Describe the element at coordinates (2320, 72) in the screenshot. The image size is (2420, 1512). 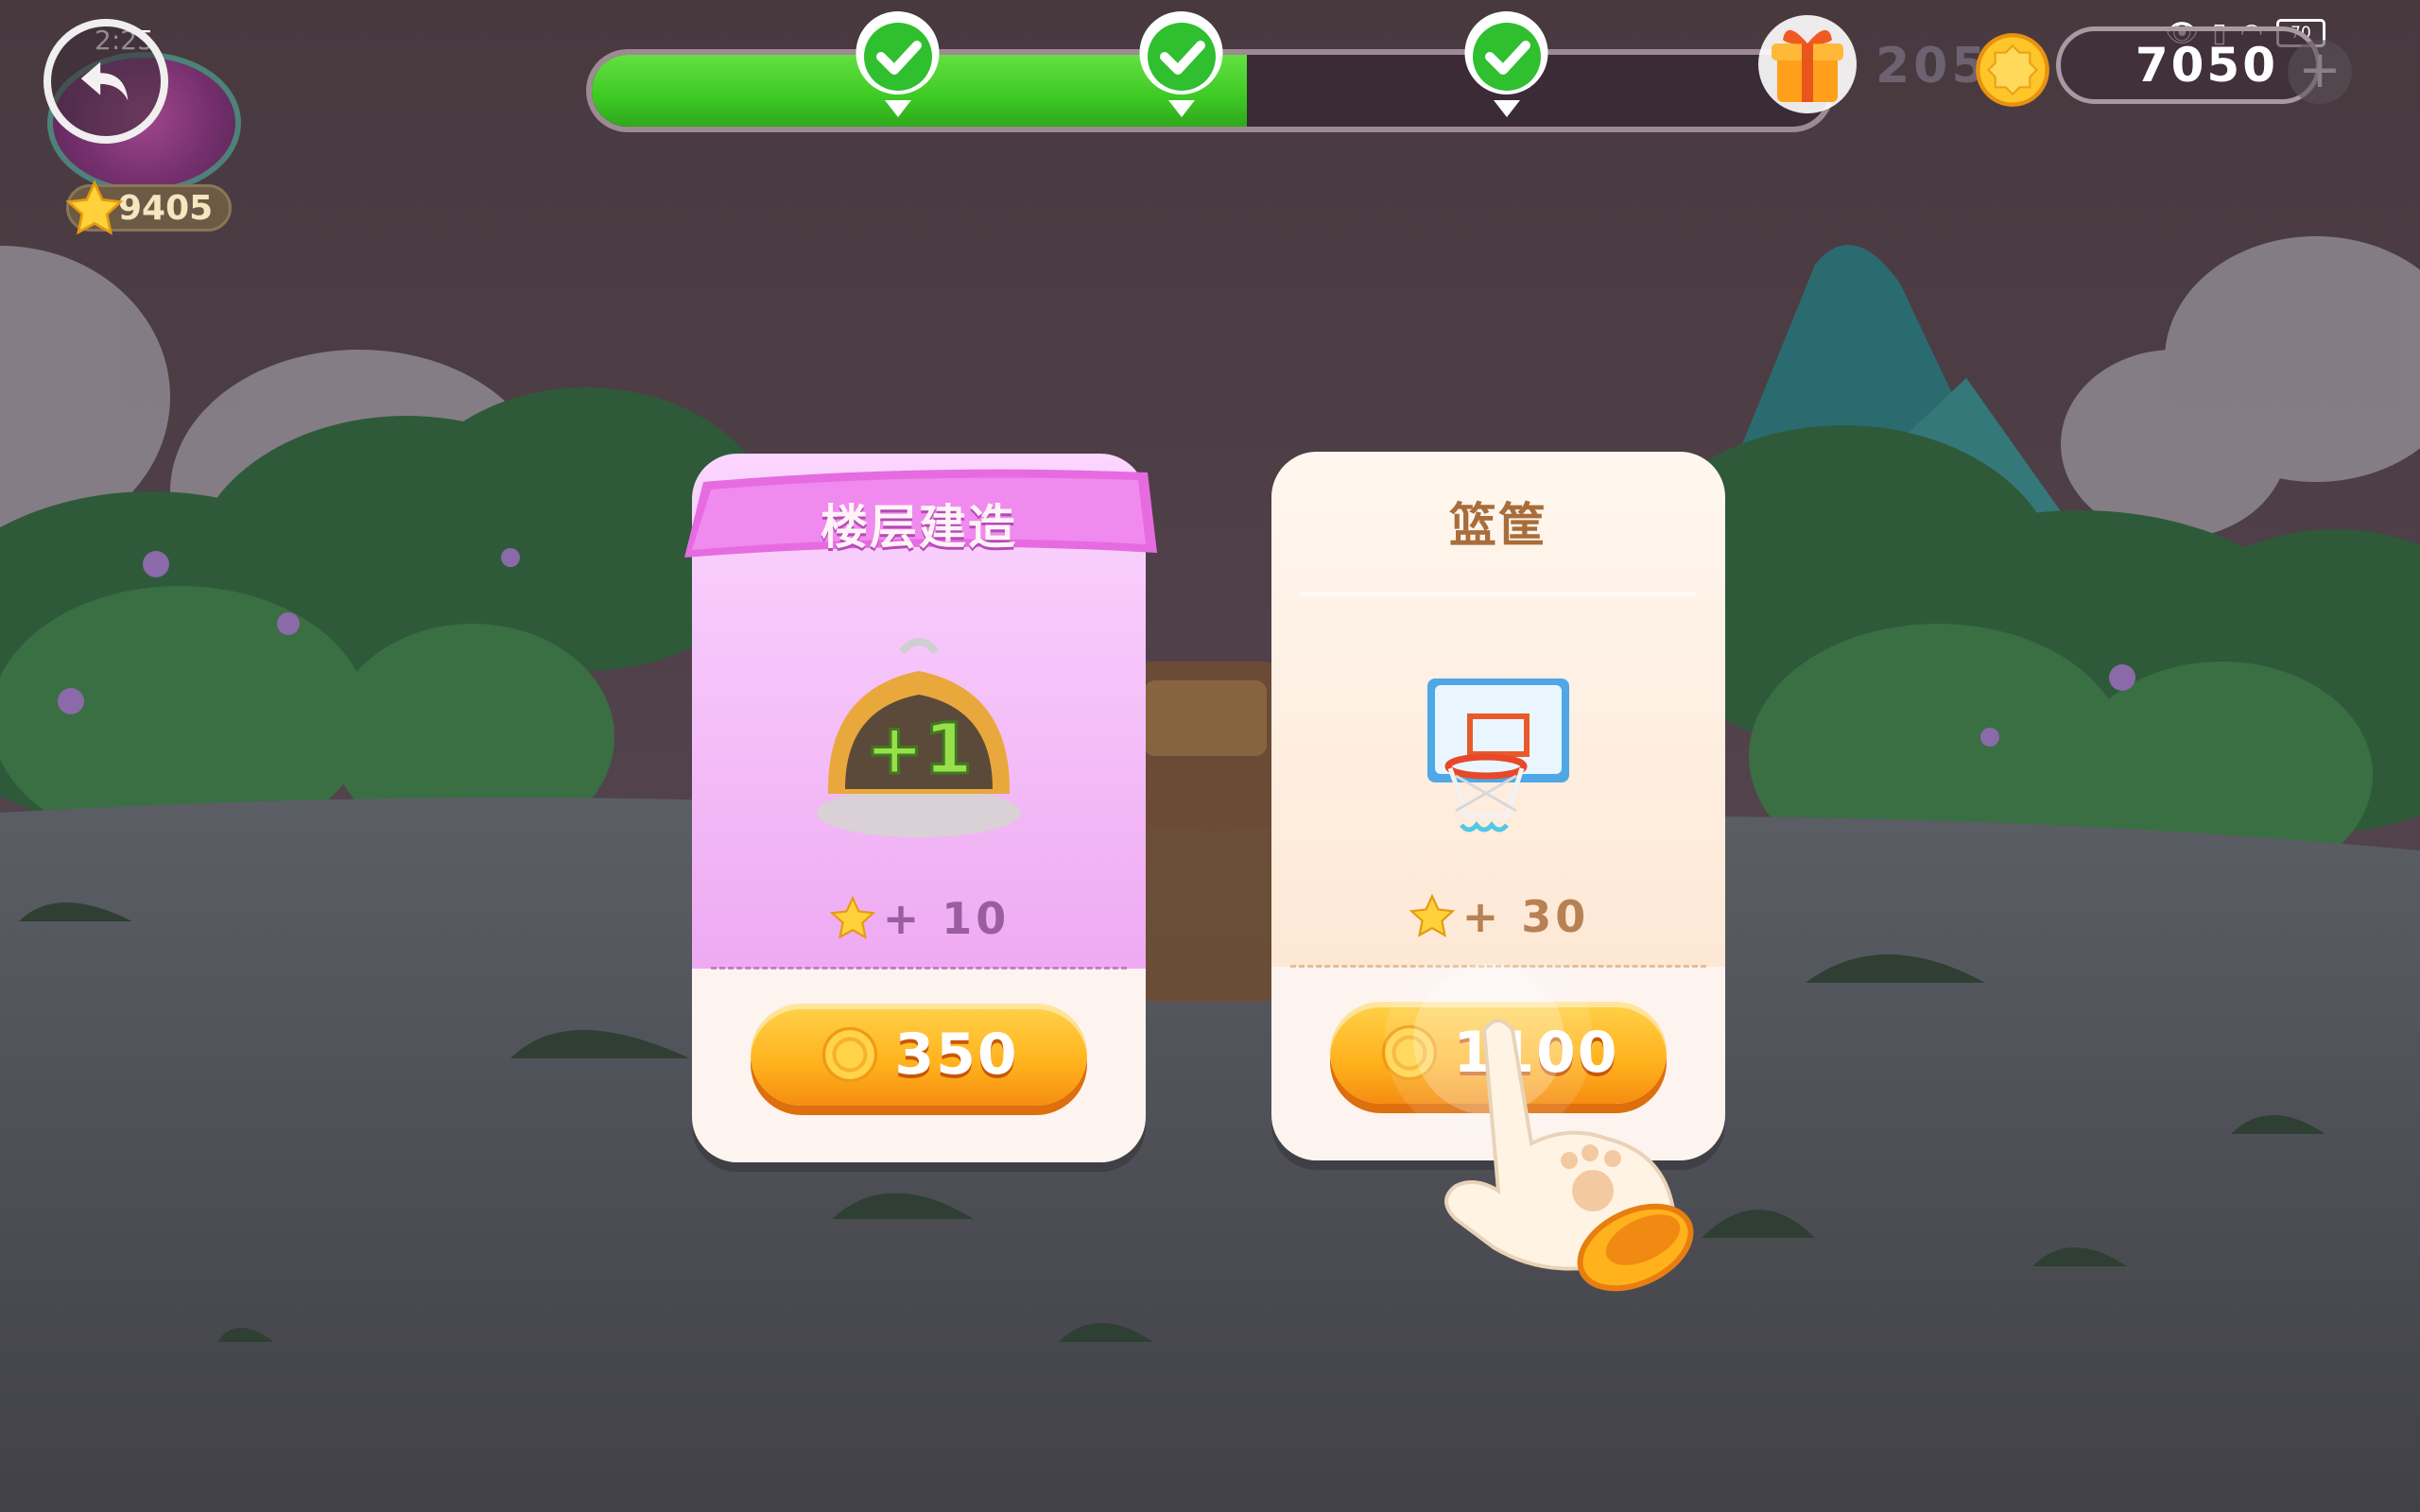
I see `add-coins-button: +` at that location.